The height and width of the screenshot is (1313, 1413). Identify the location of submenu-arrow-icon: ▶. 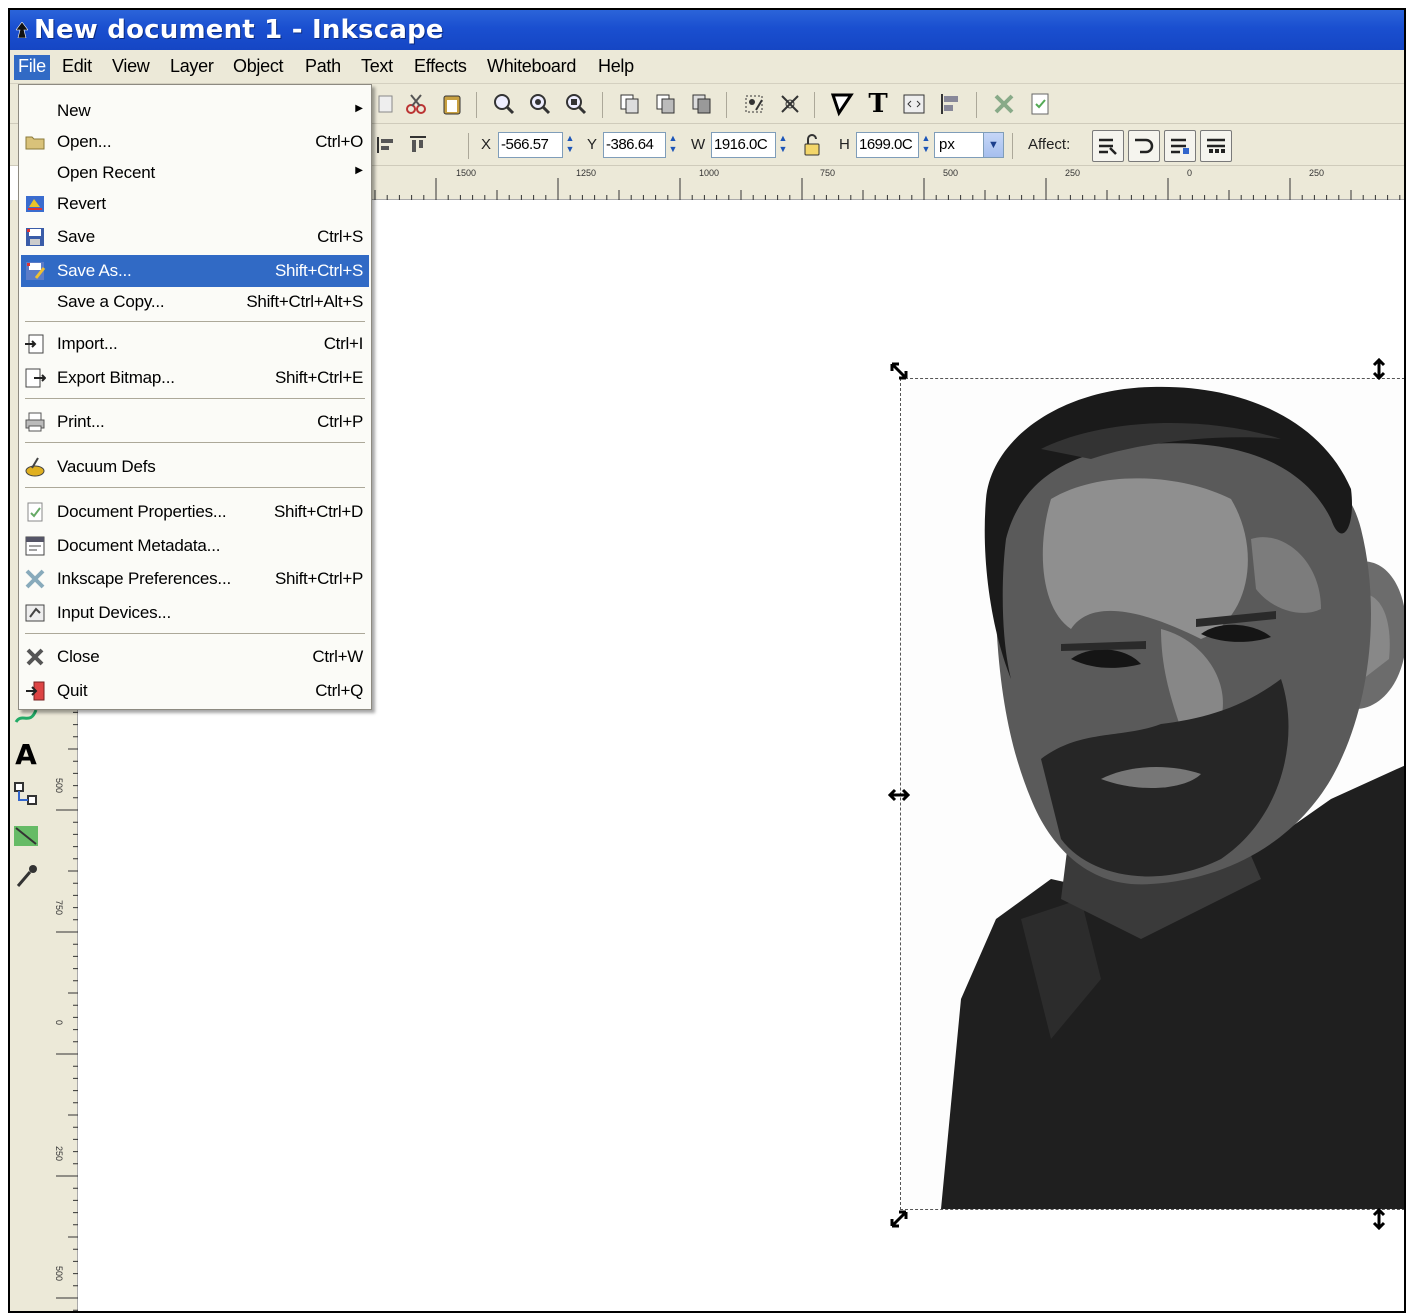
(359, 170).